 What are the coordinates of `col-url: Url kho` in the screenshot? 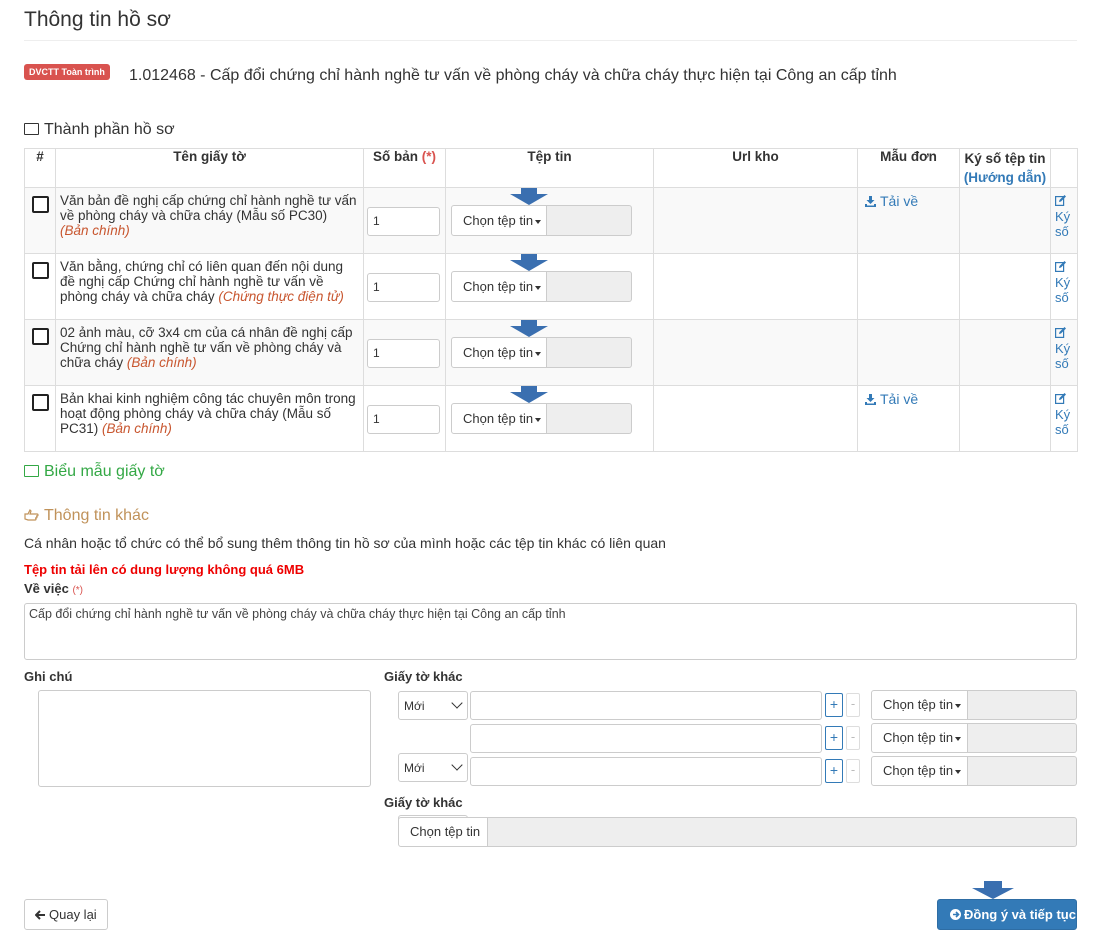 It's located at (755, 168).